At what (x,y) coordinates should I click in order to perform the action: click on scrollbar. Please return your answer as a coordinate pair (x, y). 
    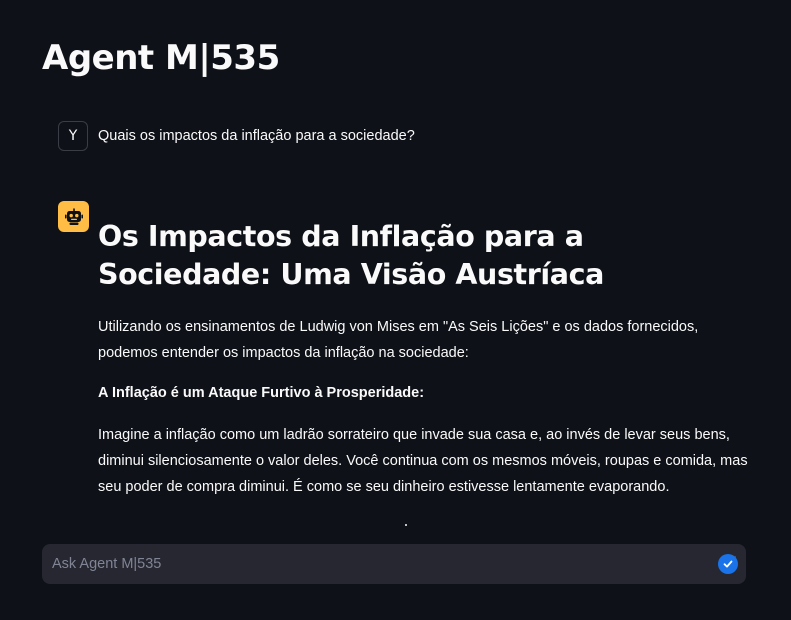
    Looking at the image, I should click on (787, 310).